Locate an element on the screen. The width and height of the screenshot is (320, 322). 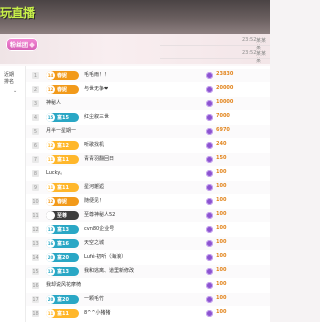
ranking-row: 14 20 富20 Lufé·初听（海浪） 100 is located at coordinates (148, 257).